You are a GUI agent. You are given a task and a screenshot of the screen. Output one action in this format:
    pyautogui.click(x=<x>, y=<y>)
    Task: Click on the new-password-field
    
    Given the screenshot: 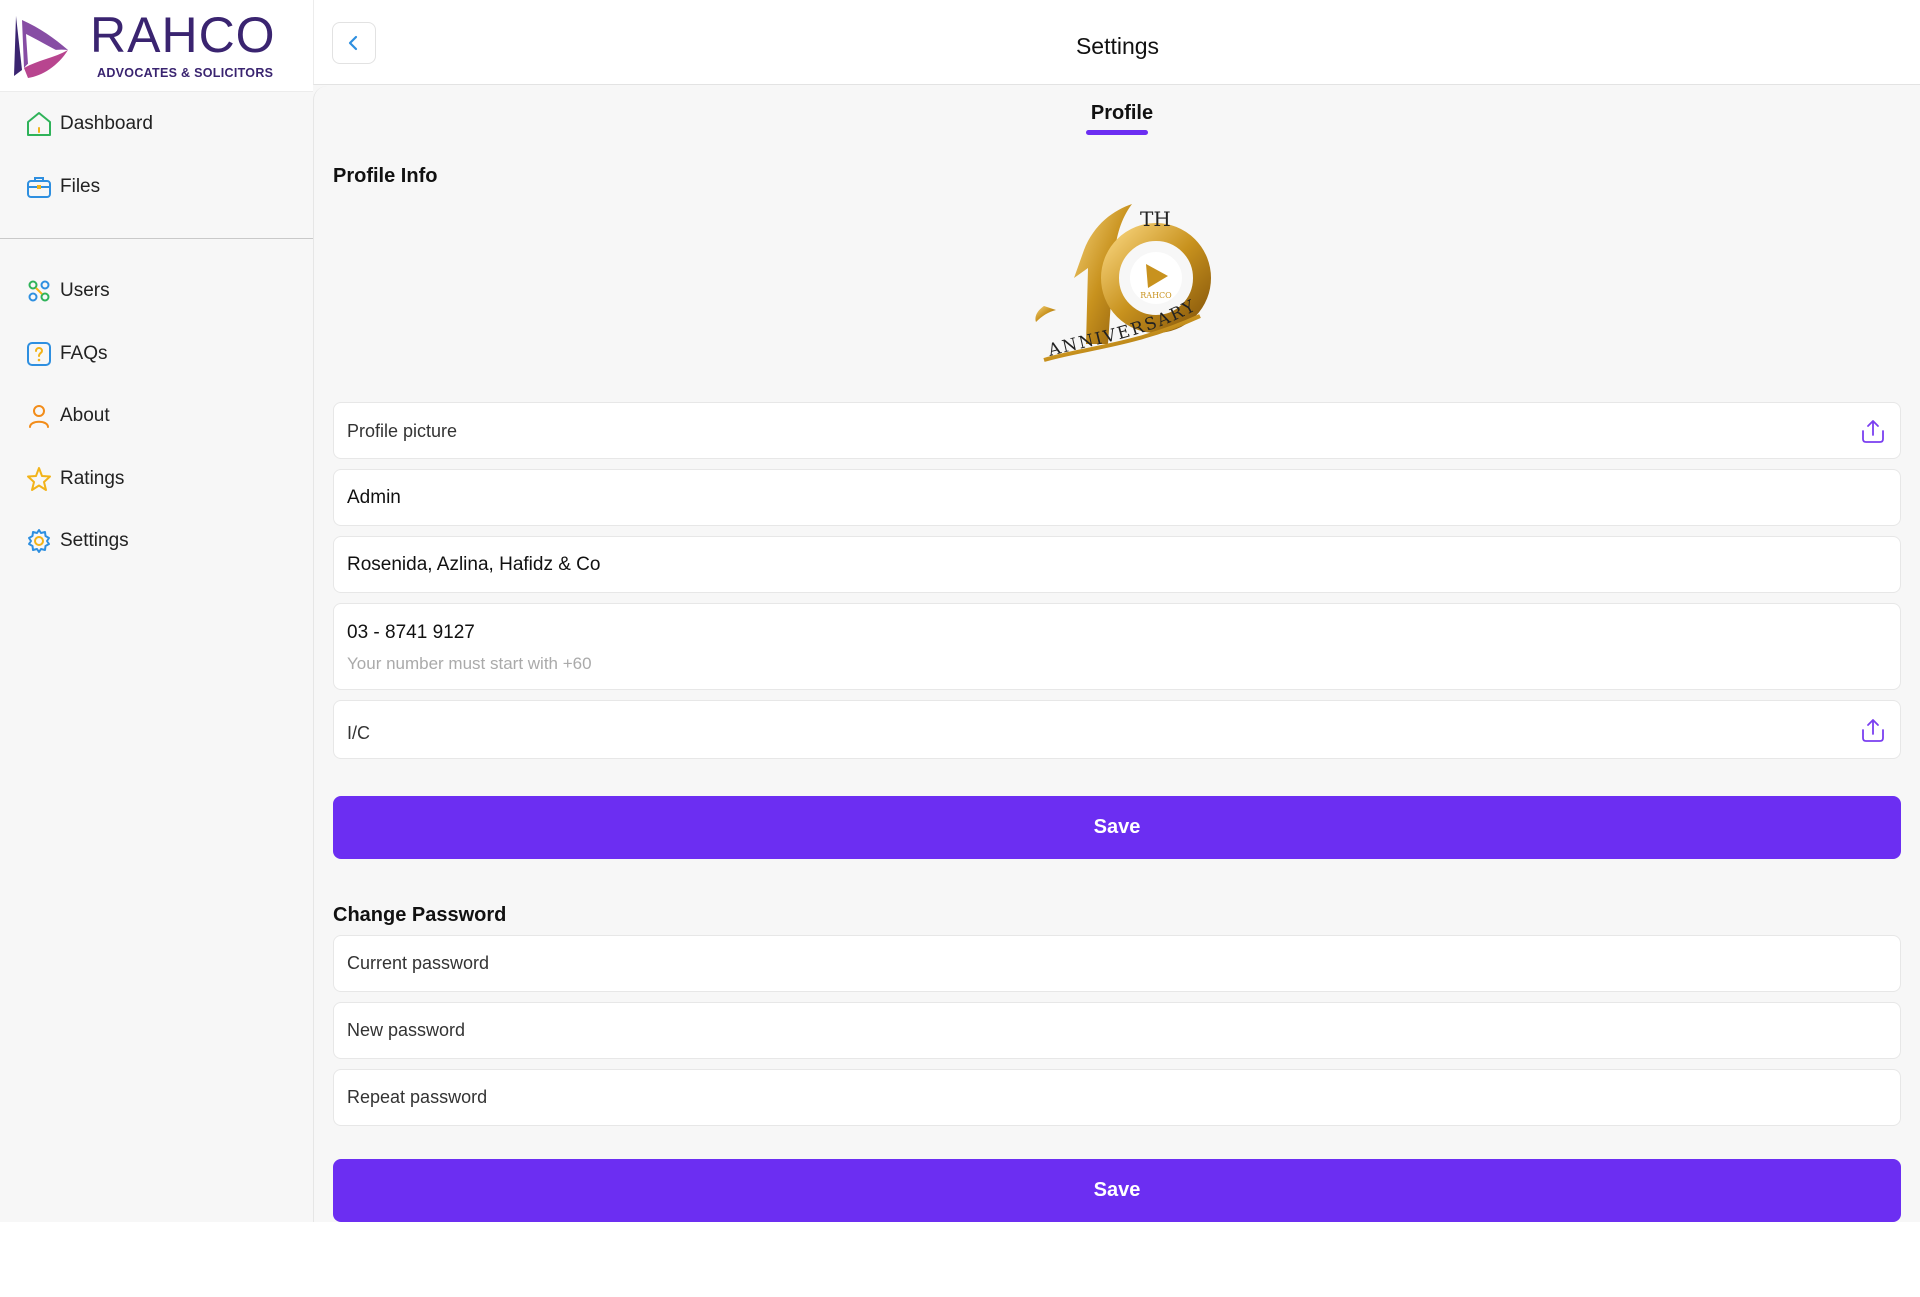 What is the action you would take?
    pyautogui.click(x=1117, y=1030)
    